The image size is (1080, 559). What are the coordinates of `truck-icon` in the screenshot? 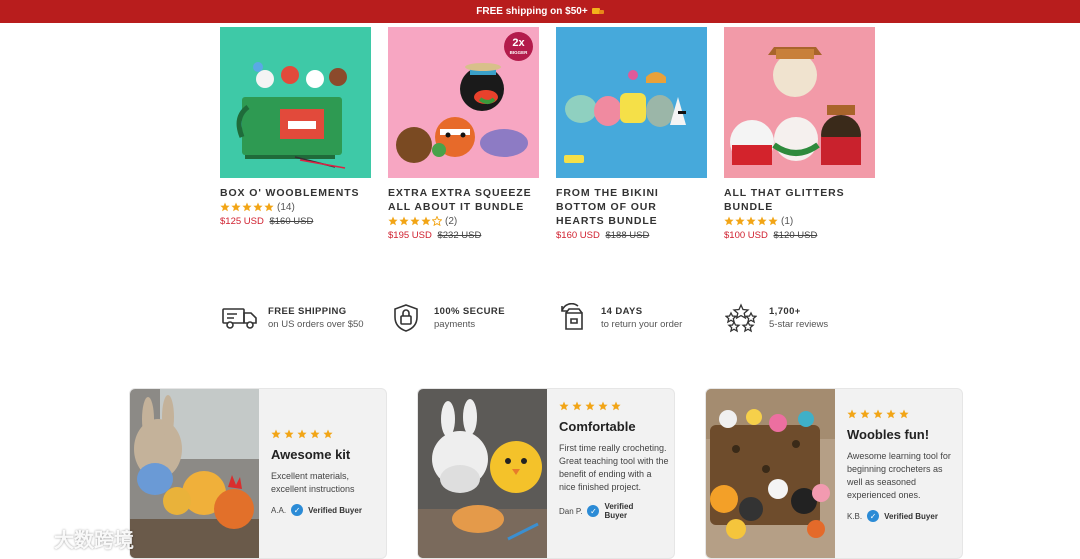 It's located at (240, 318).